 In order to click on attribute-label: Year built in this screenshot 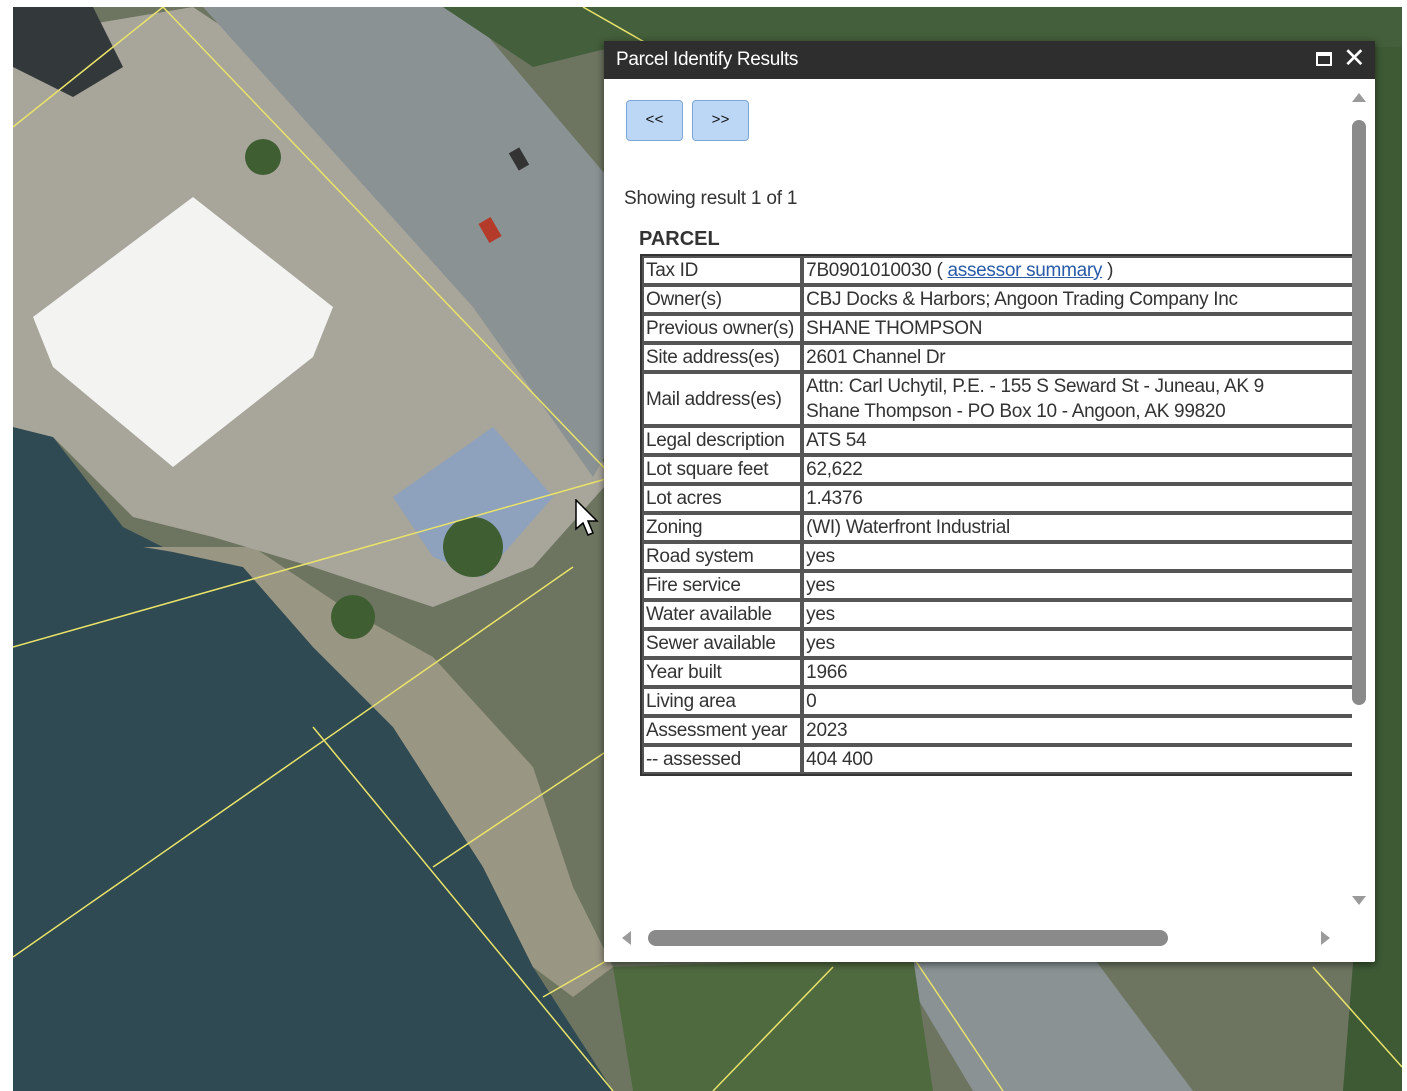, I will do `click(722, 672)`.